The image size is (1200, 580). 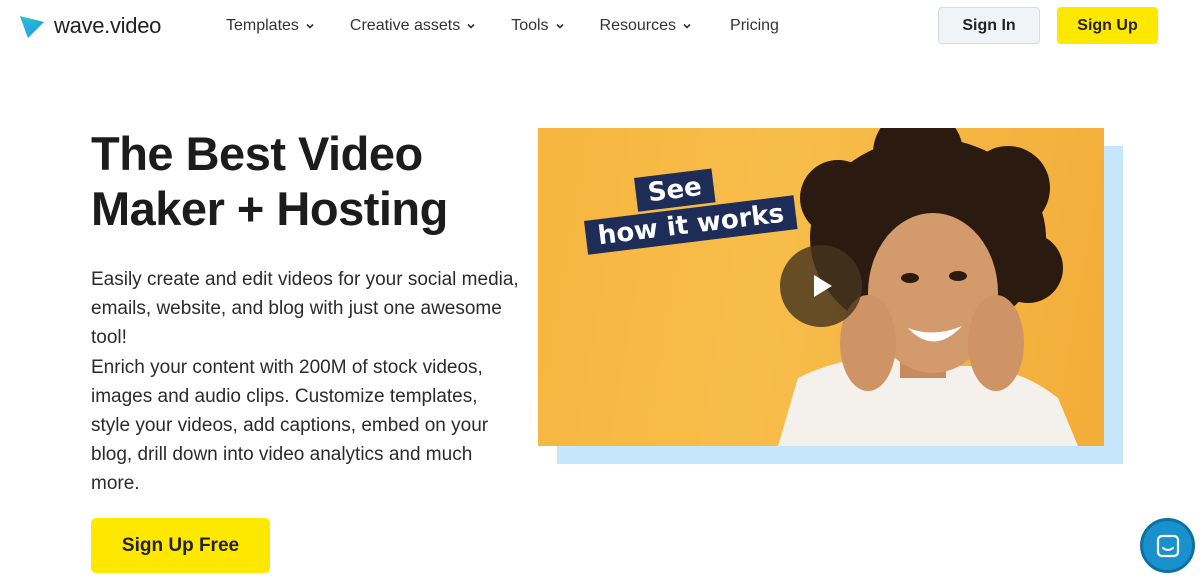 What do you see at coordinates (262, 25) in the screenshot?
I see `nav-item-label: Templates` at bounding box center [262, 25].